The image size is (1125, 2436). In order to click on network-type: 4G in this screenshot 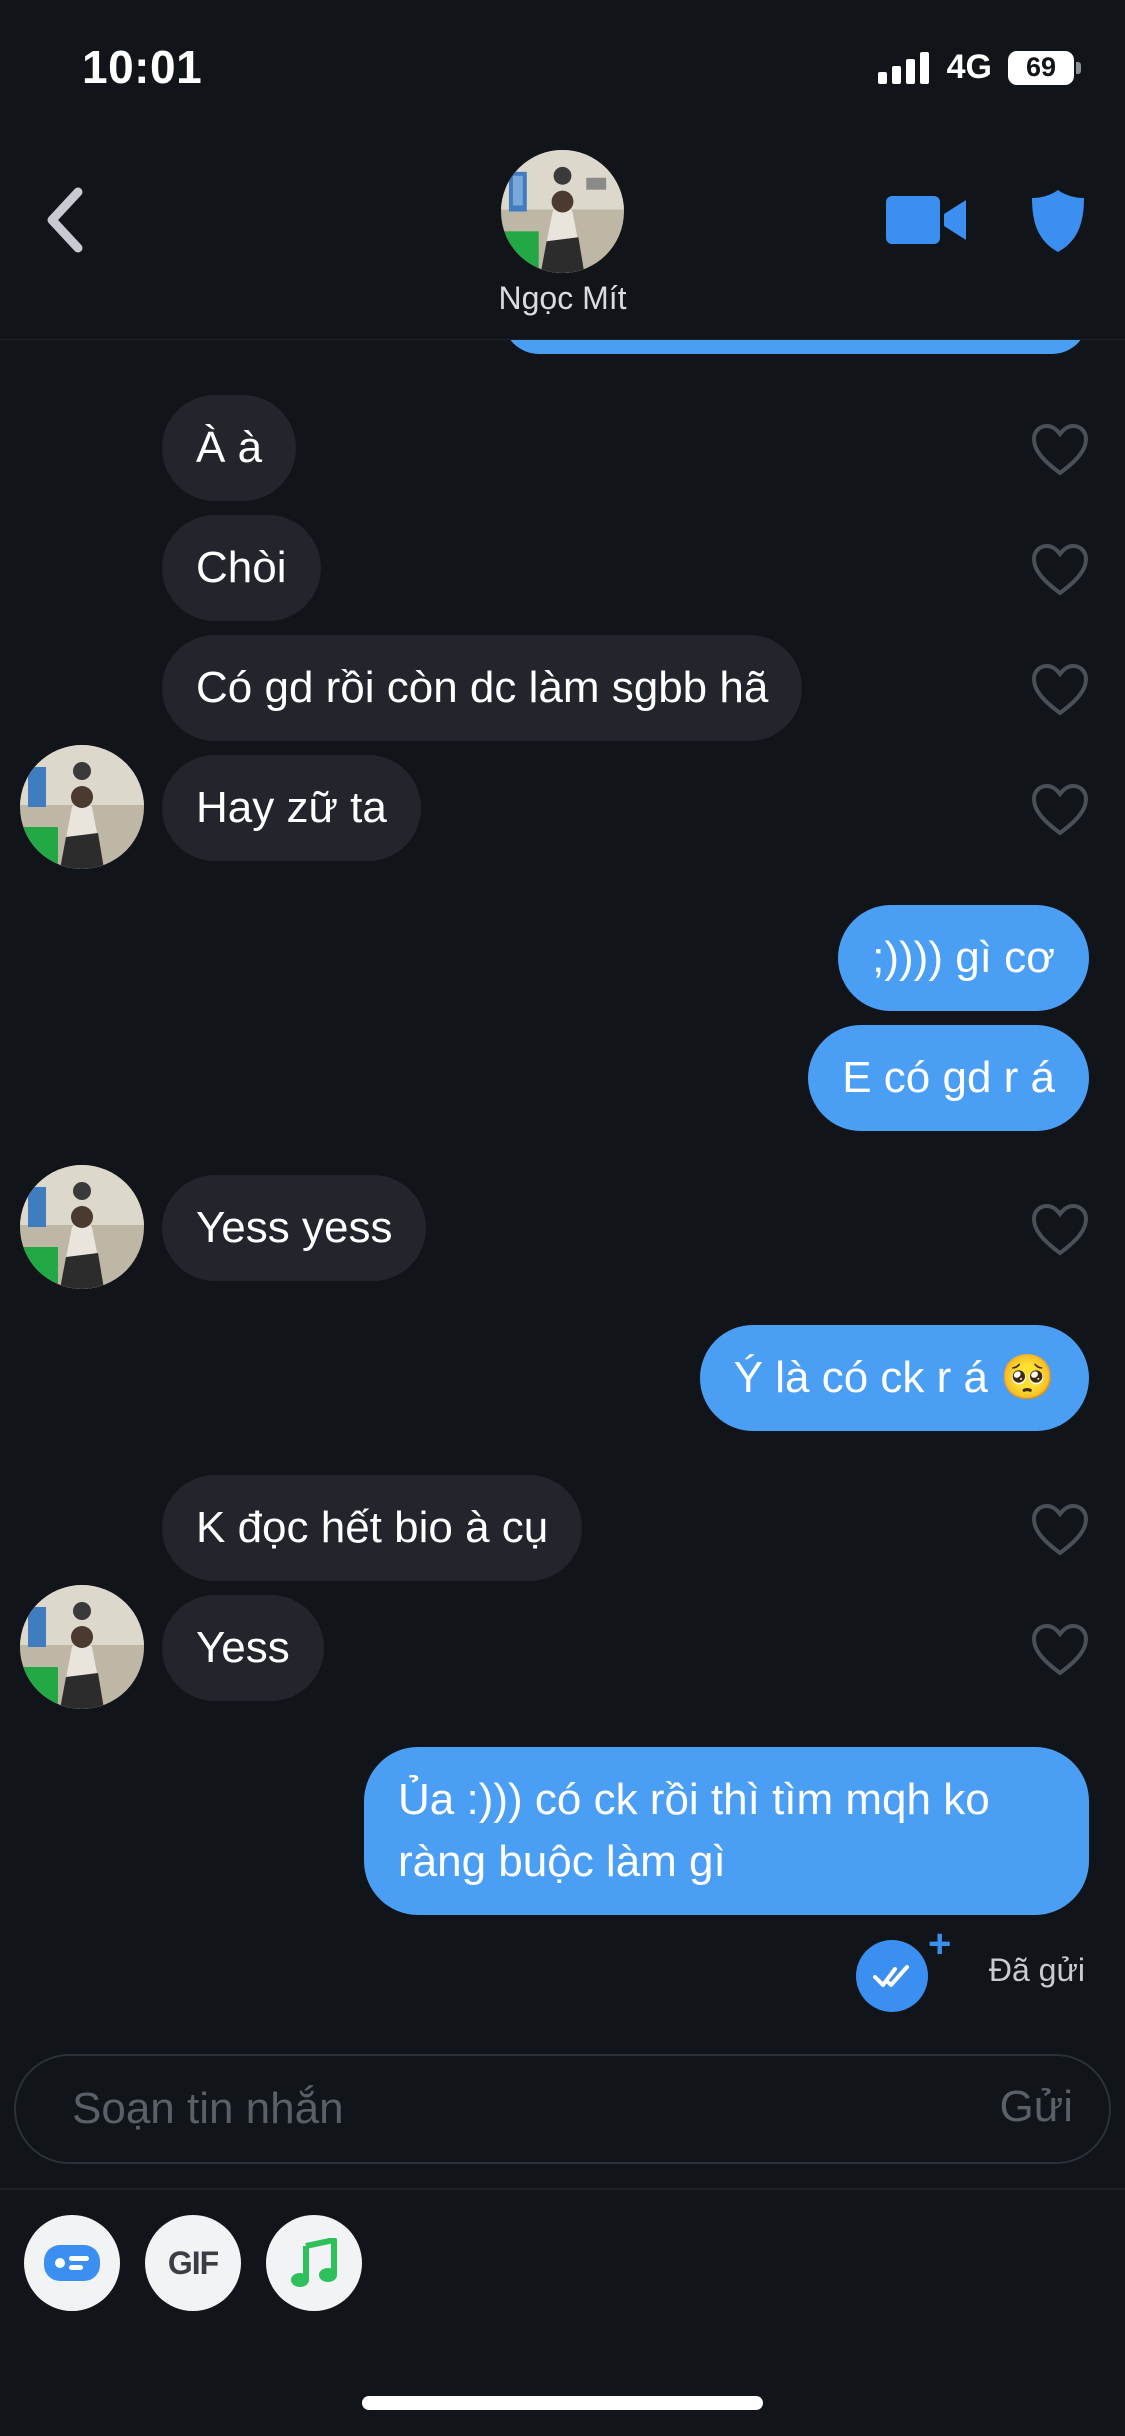, I will do `click(969, 67)`.